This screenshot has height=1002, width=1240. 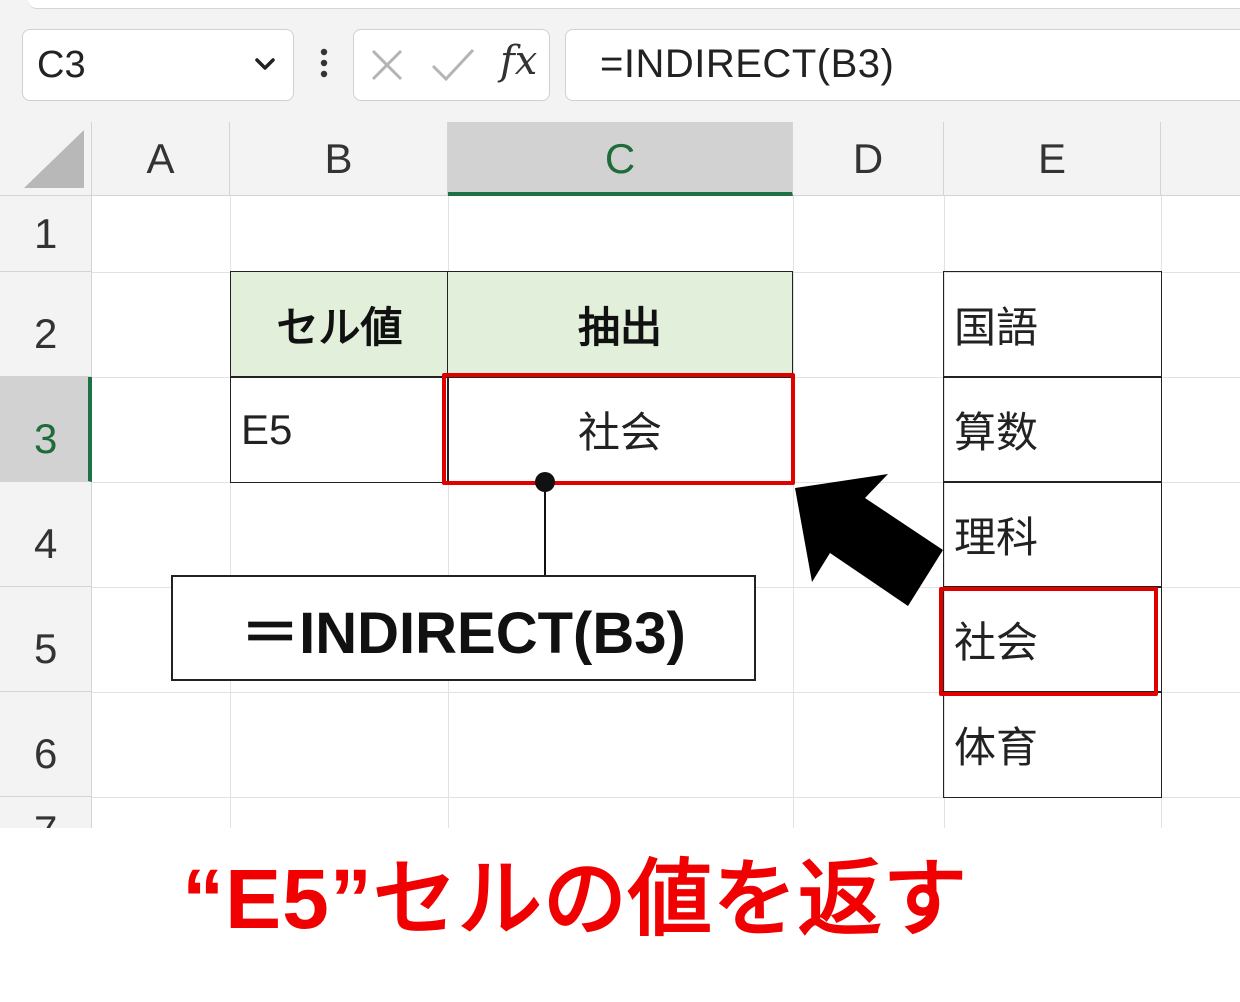 I want to click on formula-callout: ＝INDIRECT(B3), so click(x=463, y=628).